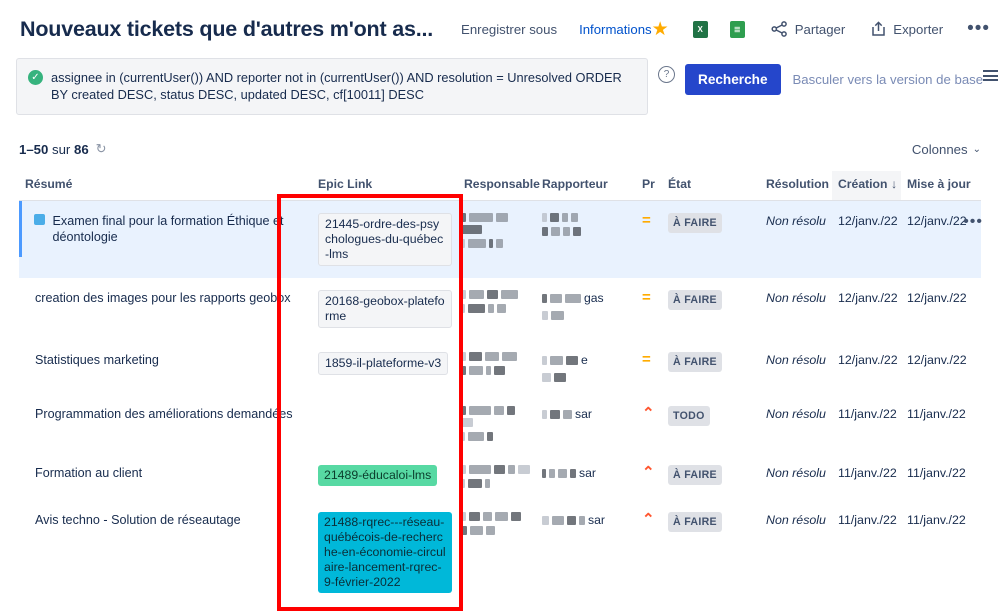 This screenshot has width=999, height=611. What do you see at coordinates (820, 29) in the screenshot?
I see `share-label: Partager` at bounding box center [820, 29].